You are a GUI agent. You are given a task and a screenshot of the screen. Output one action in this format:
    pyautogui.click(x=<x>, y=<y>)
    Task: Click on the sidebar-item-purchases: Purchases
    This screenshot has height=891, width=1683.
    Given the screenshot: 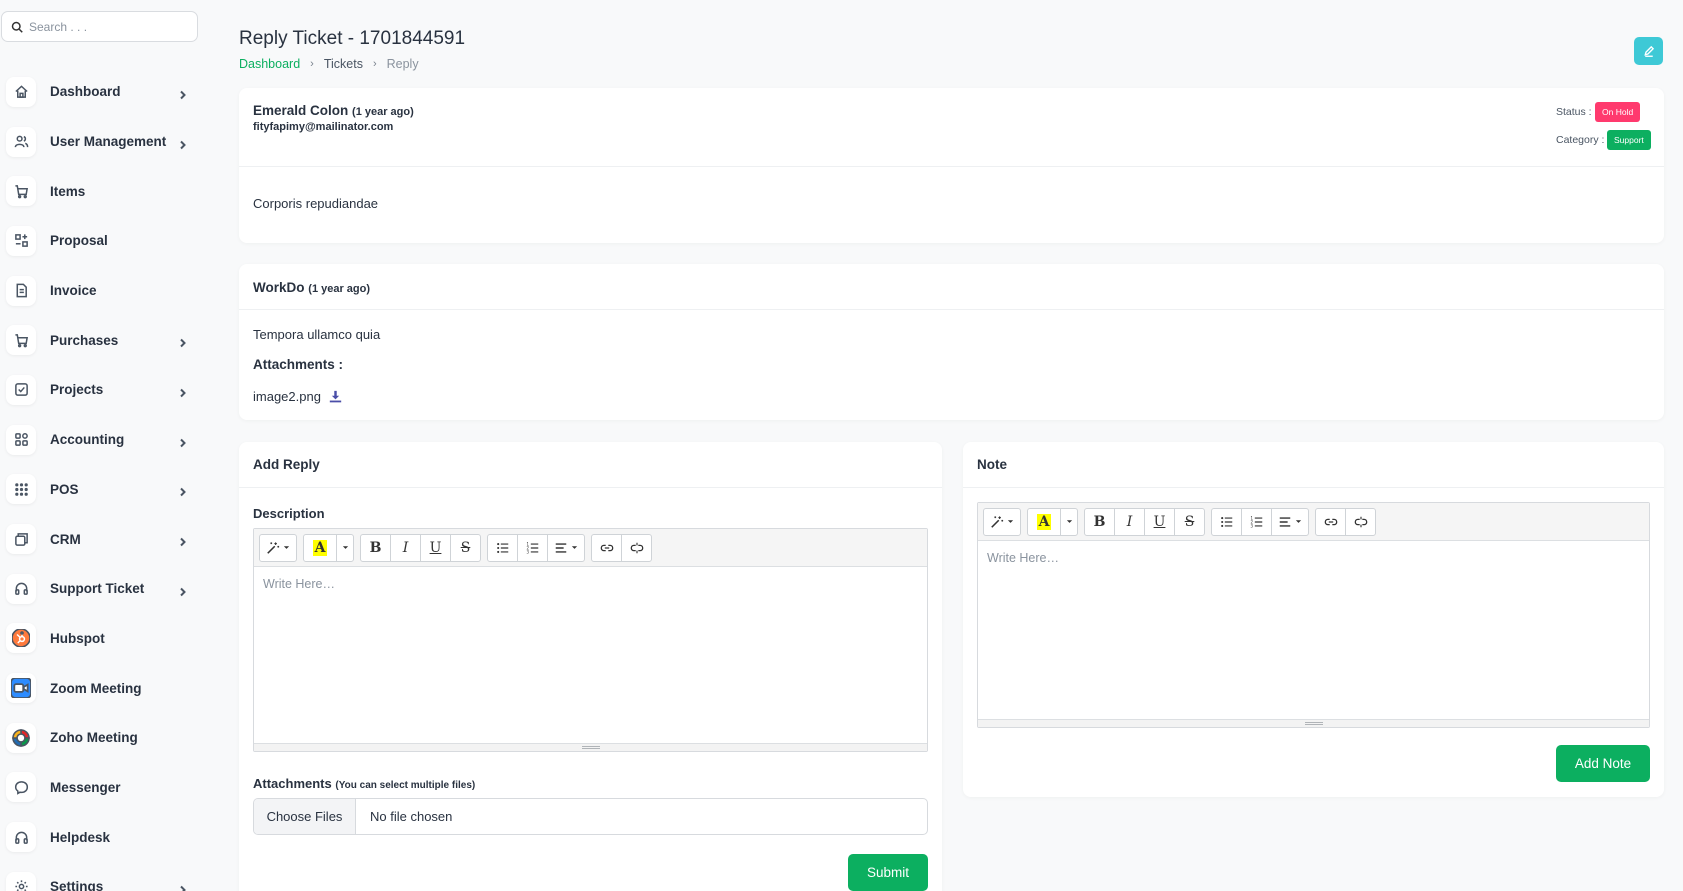 What is the action you would take?
    pyautogui.click(x=106, y=340)
    